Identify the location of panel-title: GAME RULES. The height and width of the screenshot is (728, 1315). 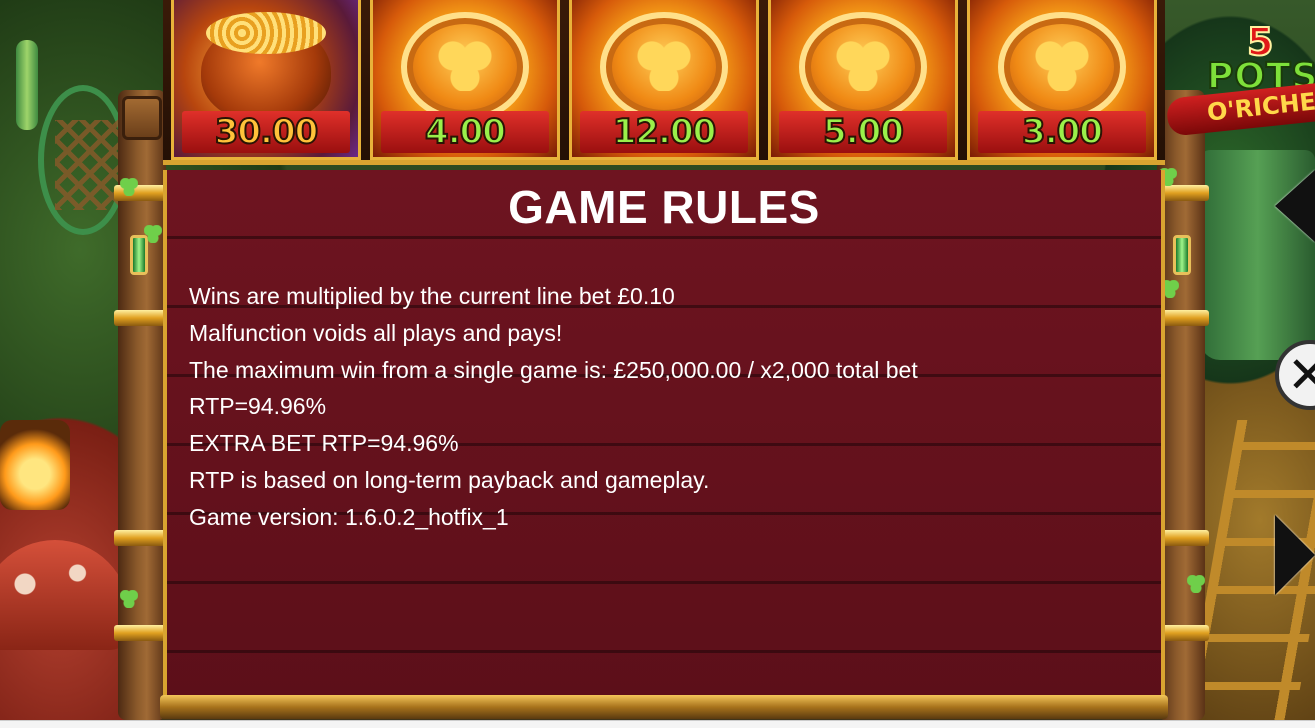
(664, 207).